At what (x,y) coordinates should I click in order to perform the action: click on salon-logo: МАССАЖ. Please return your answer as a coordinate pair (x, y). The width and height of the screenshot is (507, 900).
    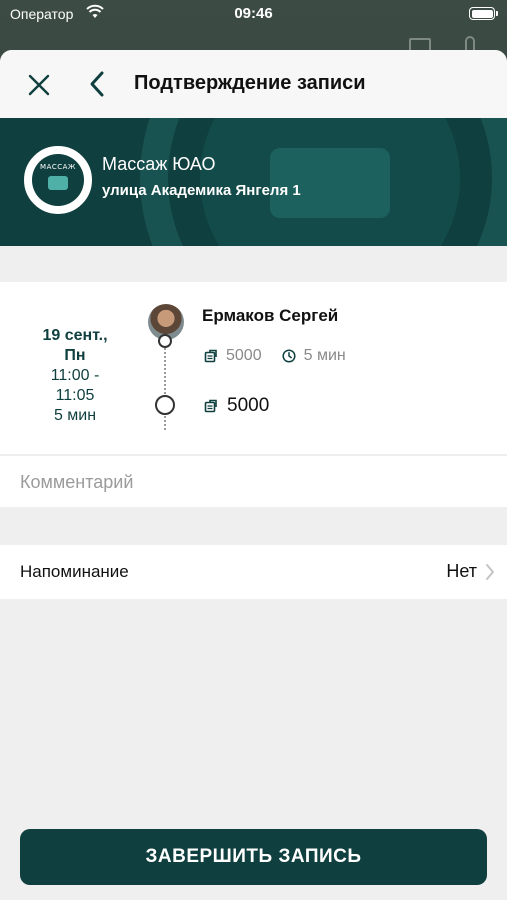
    Looking at the image, I should click on (58, 180).